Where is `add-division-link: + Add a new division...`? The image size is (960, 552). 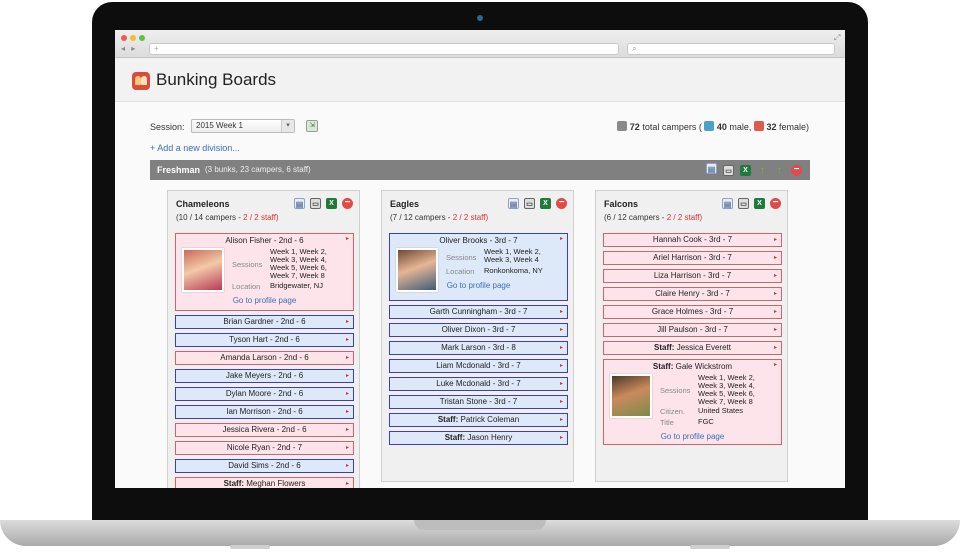 add-division-link: + Add a new division... is located at coordinates (195, 148).